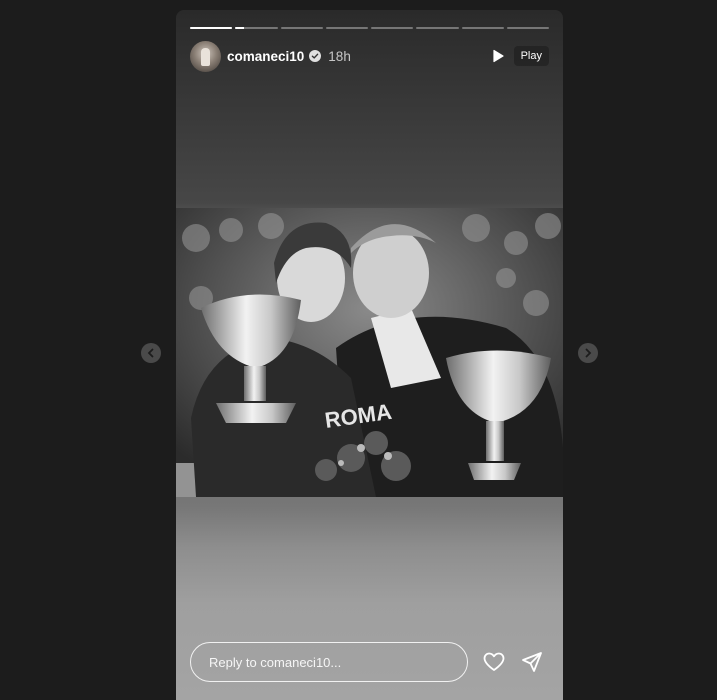 This screenshot has width=717, height=700. I want to click on play-icon, so click(498, 56).